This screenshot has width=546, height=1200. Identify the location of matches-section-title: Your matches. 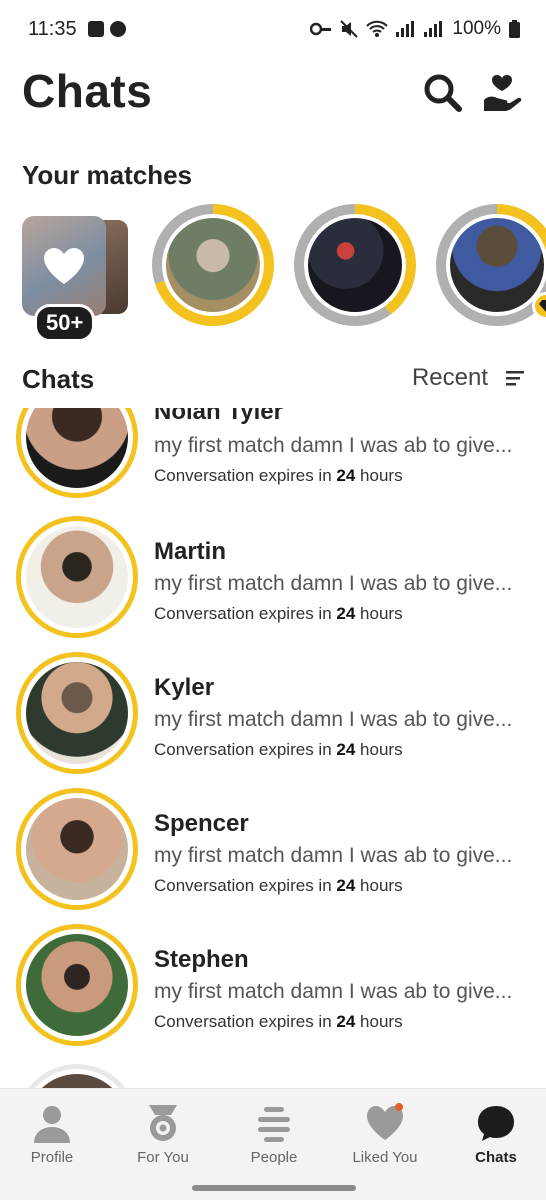
(107, 175).